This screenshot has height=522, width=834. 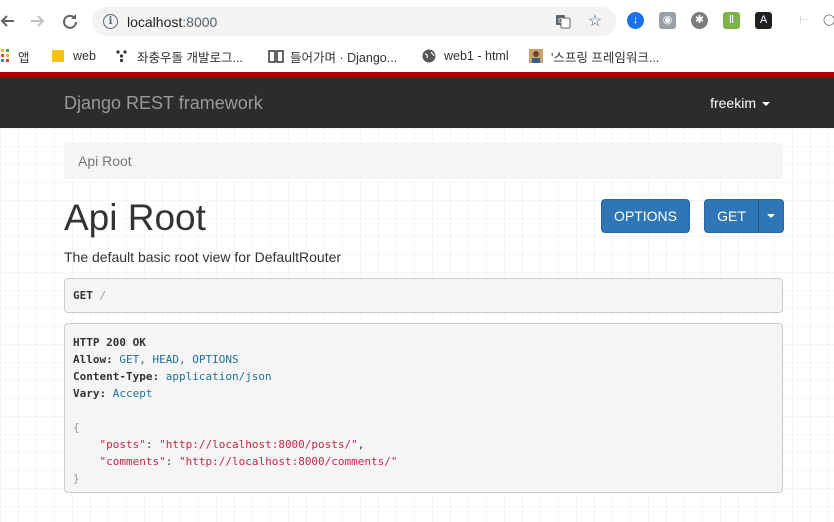 I want to click on browser-toolbar: i localhost:8000 G ☆ ↓ ◉ ✱ Ⅱ A ⊢ ◯, so click(x=417, y=21).